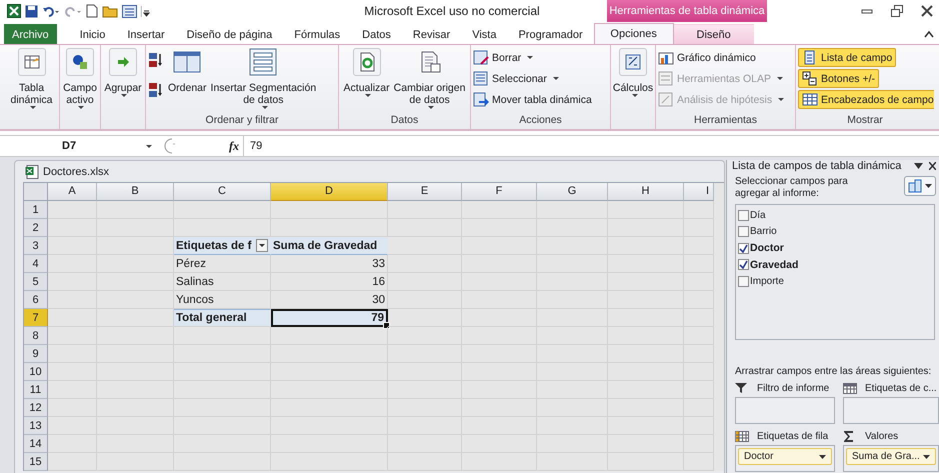 This screenshot has height=473, width=939. What do you see at coordinates (432, 34) in the screenshot?
I see `ribbon-tab: Revisar` at bounding box center [432, 34].